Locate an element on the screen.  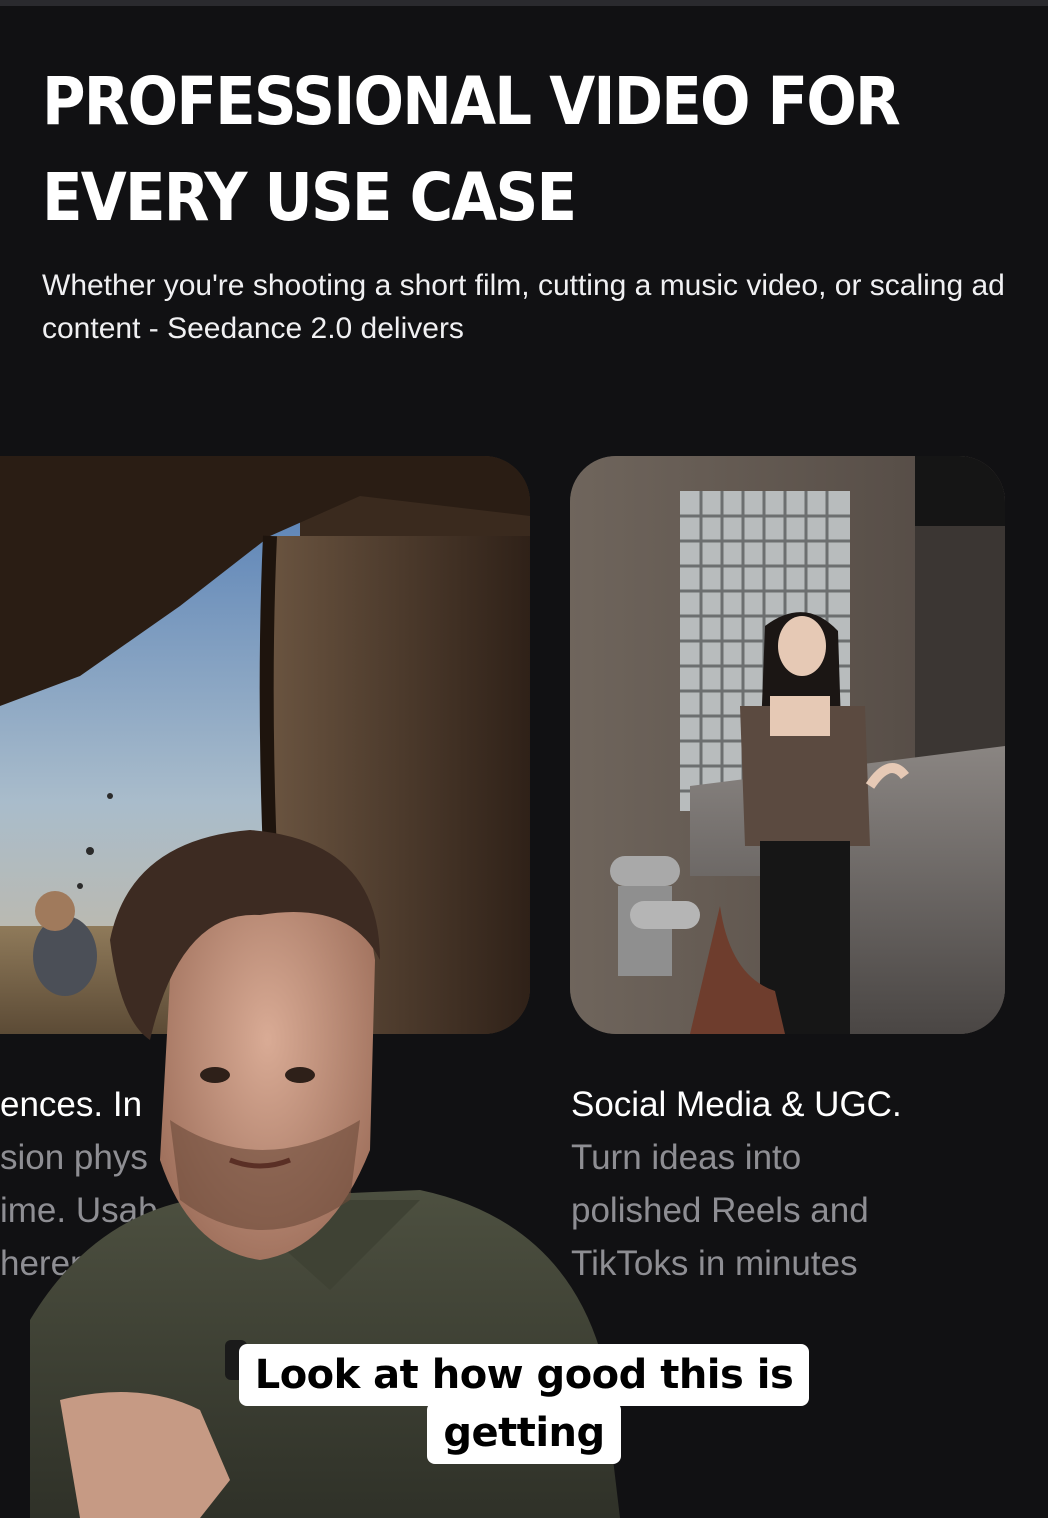
top-strip is located at coordinates (524, 3).